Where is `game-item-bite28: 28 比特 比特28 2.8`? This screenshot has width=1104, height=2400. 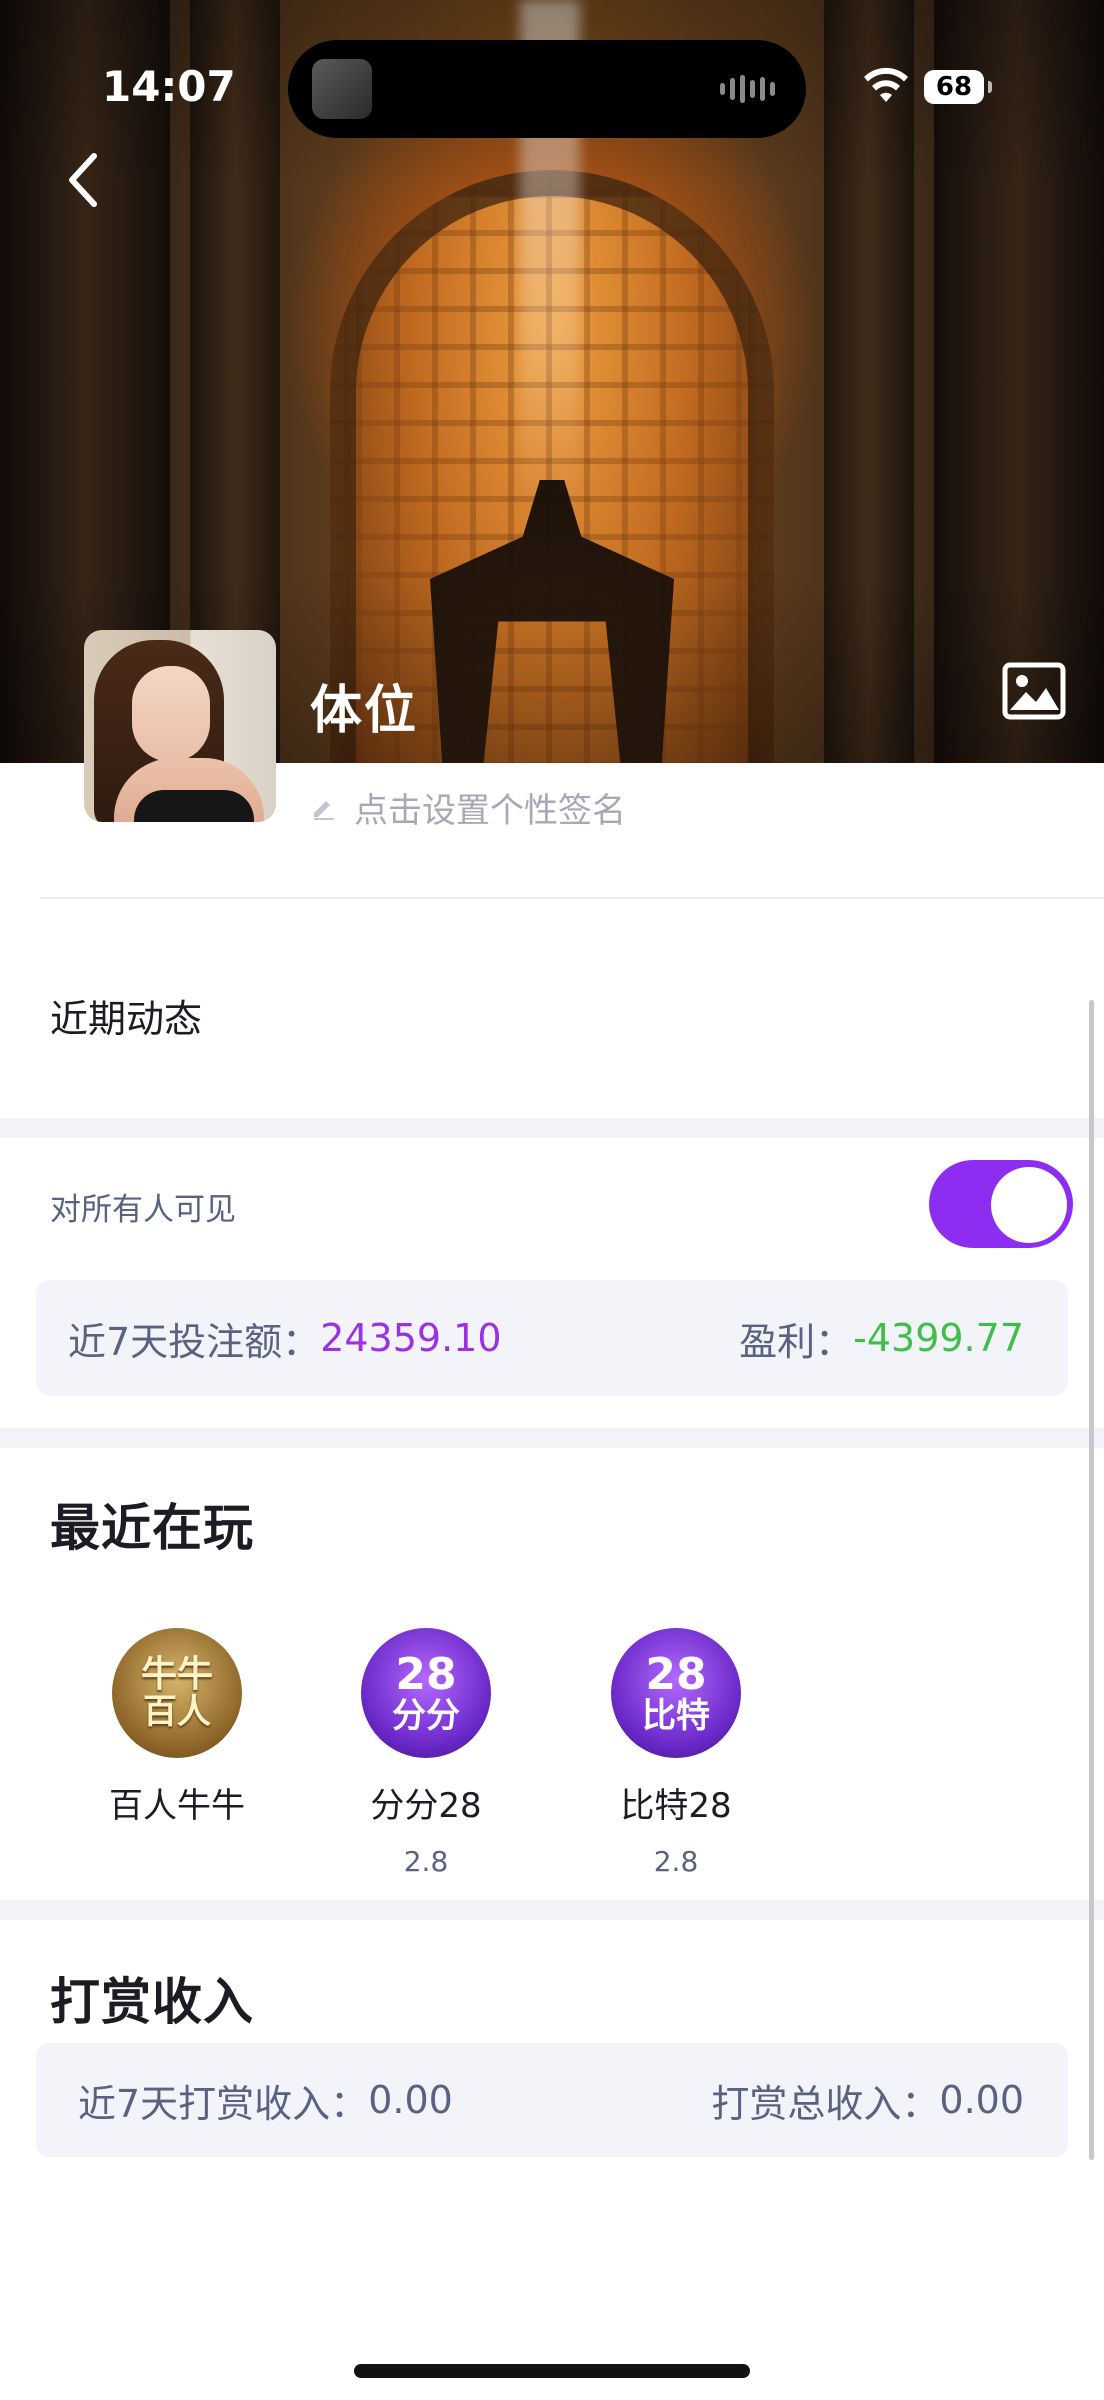
game-item-bite28: 28 比特 比特28 2.8 is located at coordinates (676, 1753).